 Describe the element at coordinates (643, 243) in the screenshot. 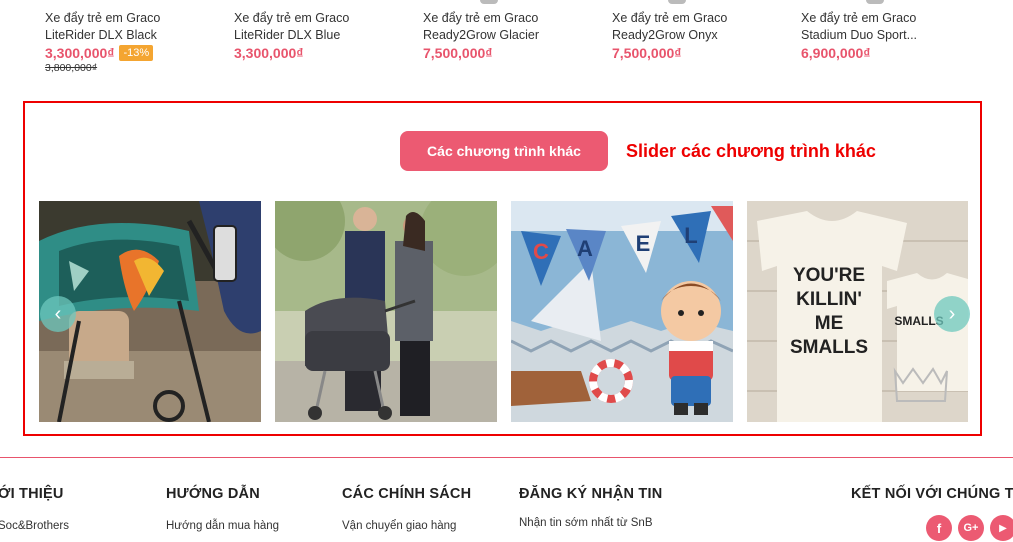

I see `bunting-letter: E` at that location.